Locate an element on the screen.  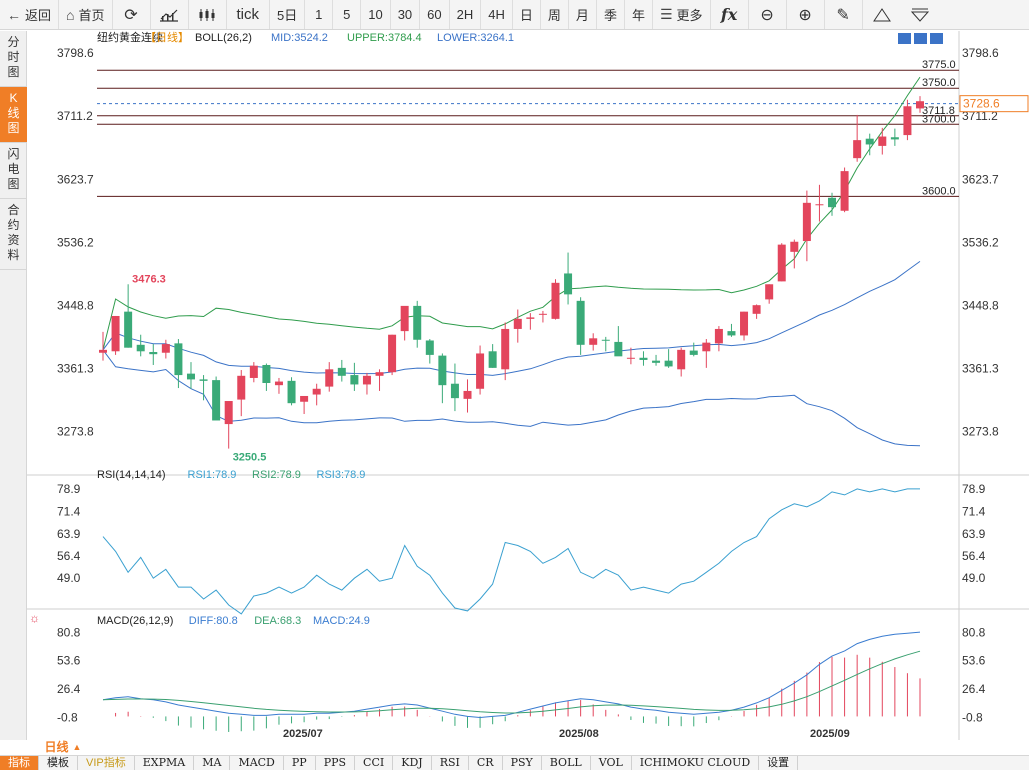
indicator-tab: PP is located at coordinates (300, 763).